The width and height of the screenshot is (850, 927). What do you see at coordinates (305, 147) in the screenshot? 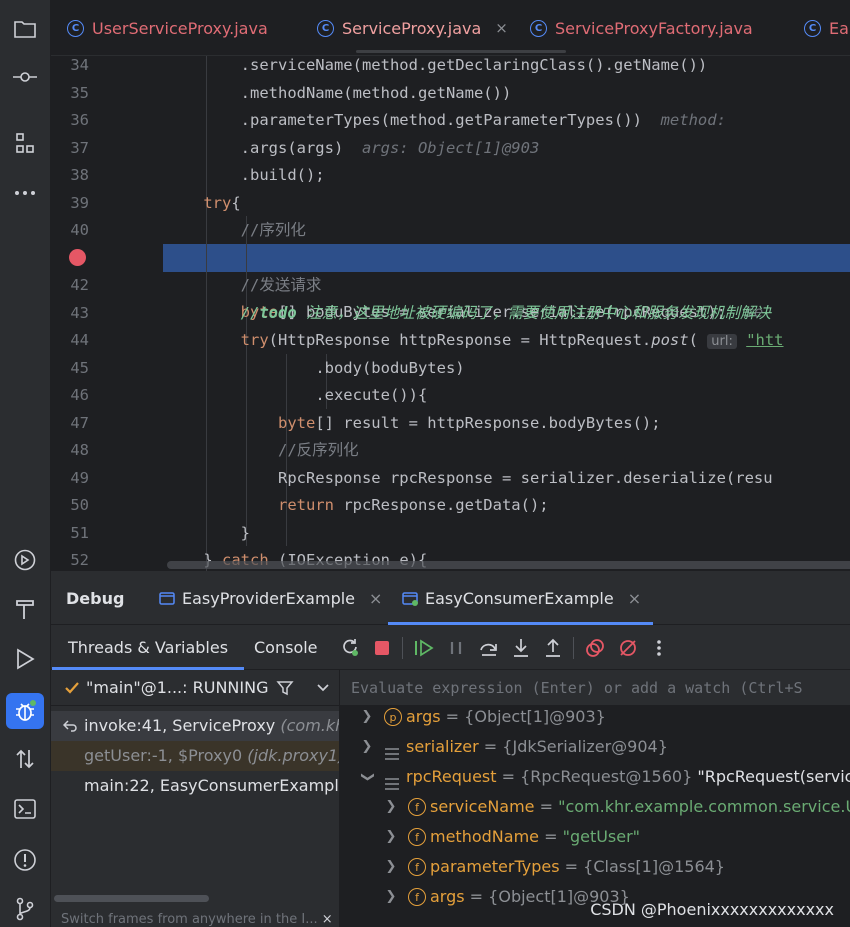
I see `code-line: 37 .args(args) args: Object[1]@903` at bounding box center [305, 147].